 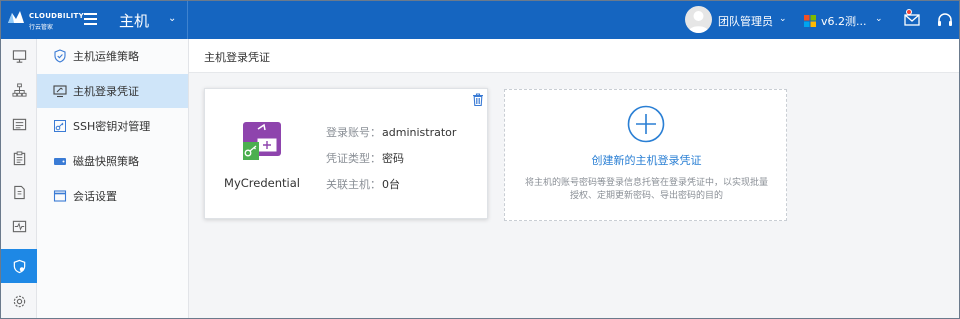 What do you see at coordinates (187, 20) in the screenshot?
I see `divider` at bounding box center [187, 20].